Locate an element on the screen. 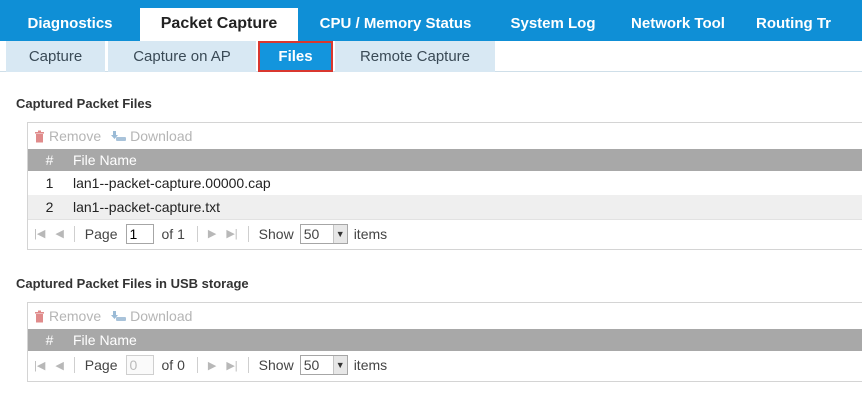 The image size is (862, 416). row-number: 2 is located at coordinates (49, 207).